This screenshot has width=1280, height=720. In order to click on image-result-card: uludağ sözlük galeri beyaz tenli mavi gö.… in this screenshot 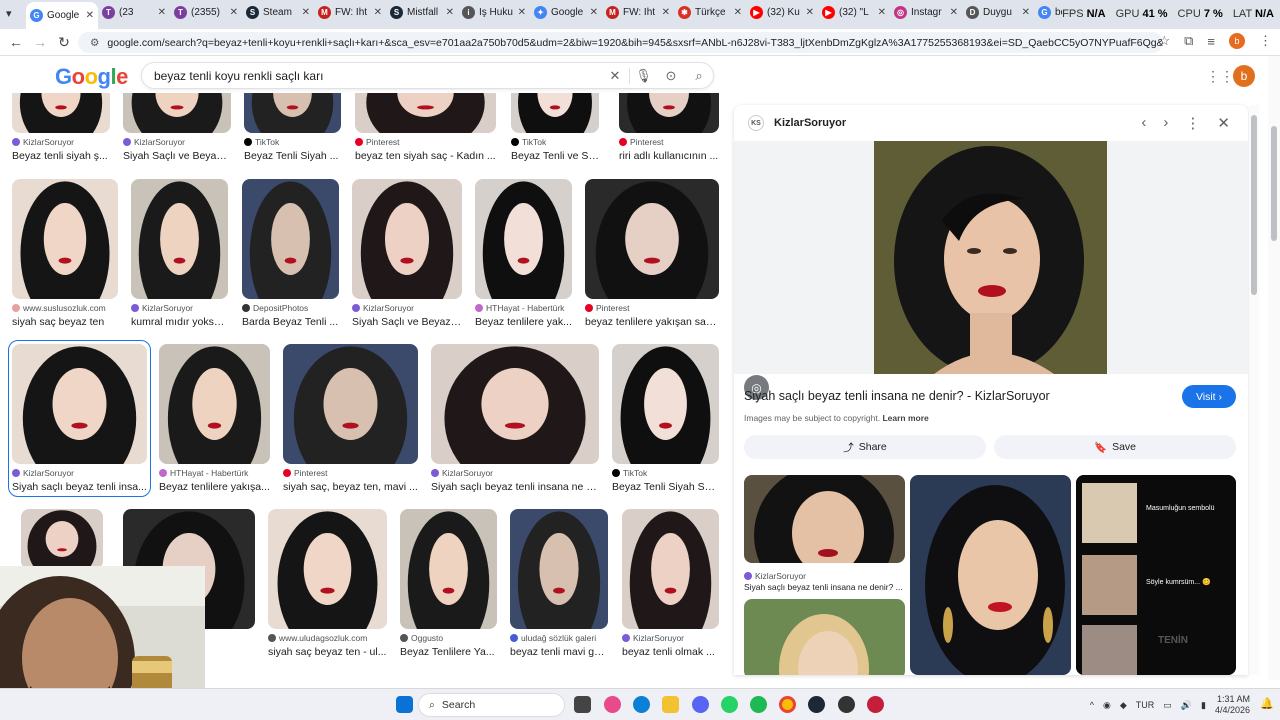, I will do `click(559, 583)`.